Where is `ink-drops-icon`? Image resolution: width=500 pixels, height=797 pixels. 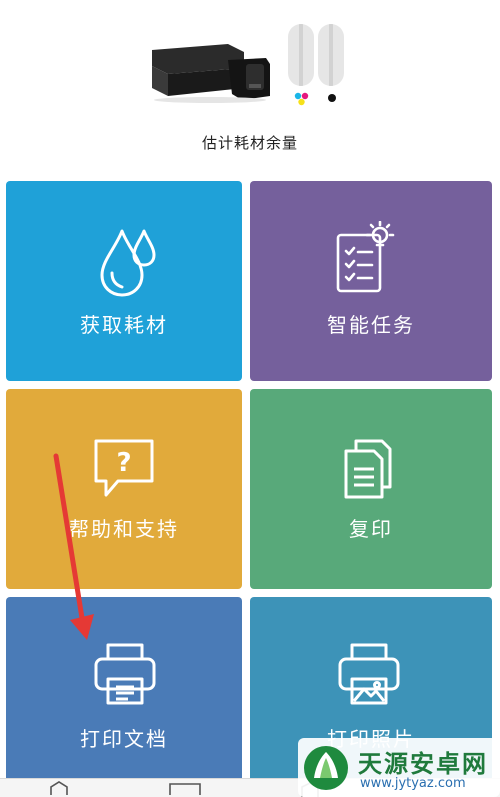 ink-drops-icon is located at coordinates (128, 263).